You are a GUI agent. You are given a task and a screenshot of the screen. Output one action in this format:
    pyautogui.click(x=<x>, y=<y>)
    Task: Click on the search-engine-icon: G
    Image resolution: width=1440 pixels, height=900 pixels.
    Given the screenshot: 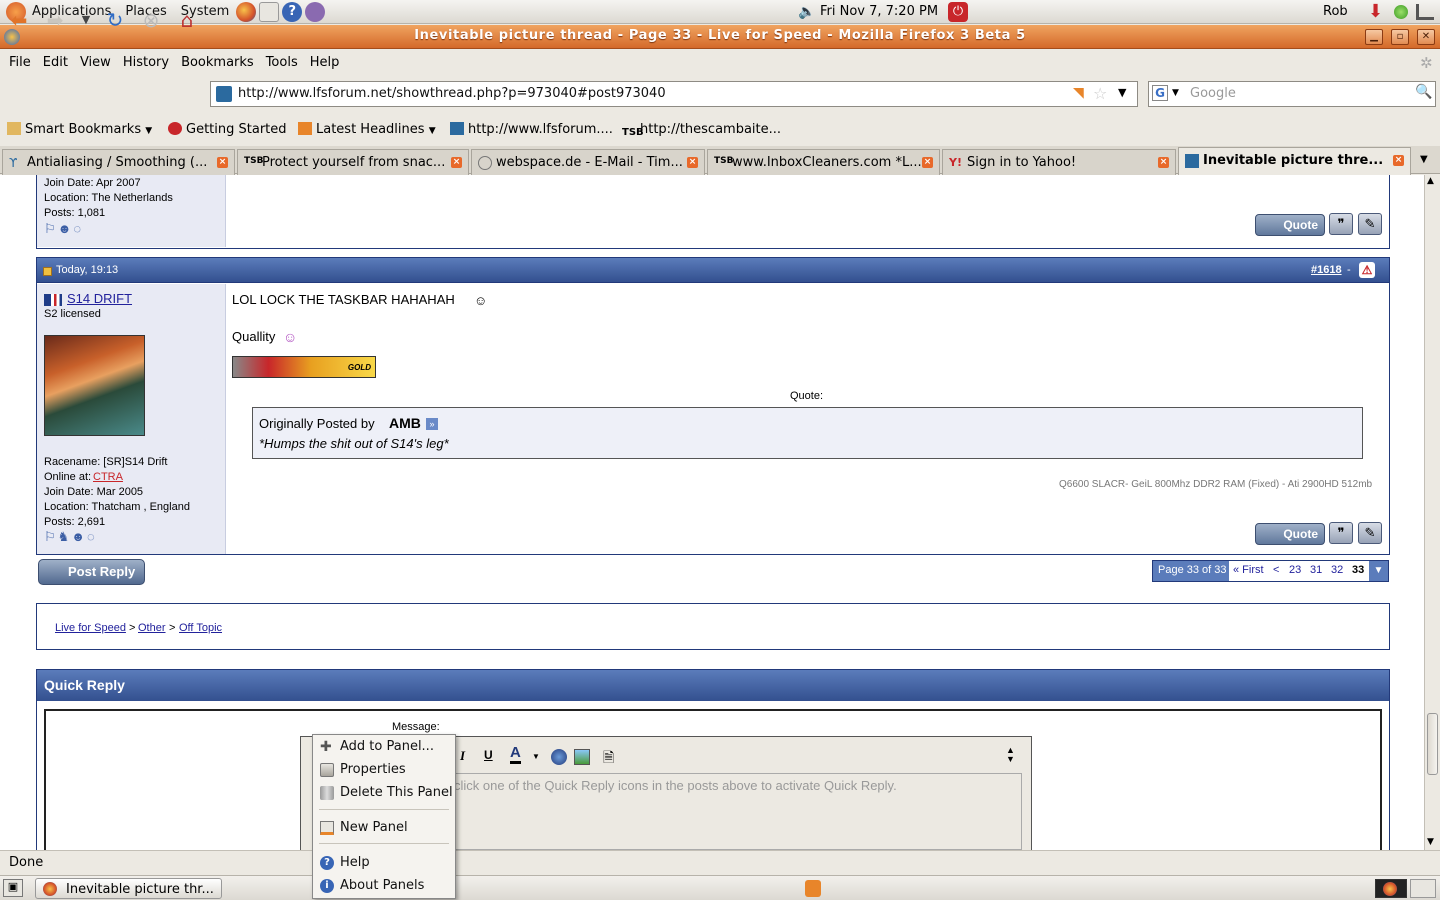 What is the action you would take?
    pyautogui.click(x=1160, y=93)
    